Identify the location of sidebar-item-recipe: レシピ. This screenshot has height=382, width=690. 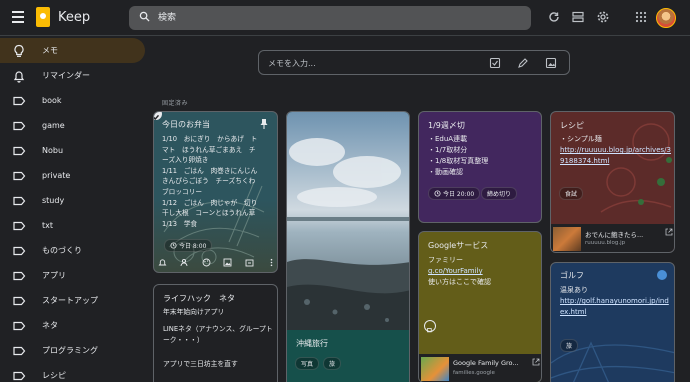
(72, 372).